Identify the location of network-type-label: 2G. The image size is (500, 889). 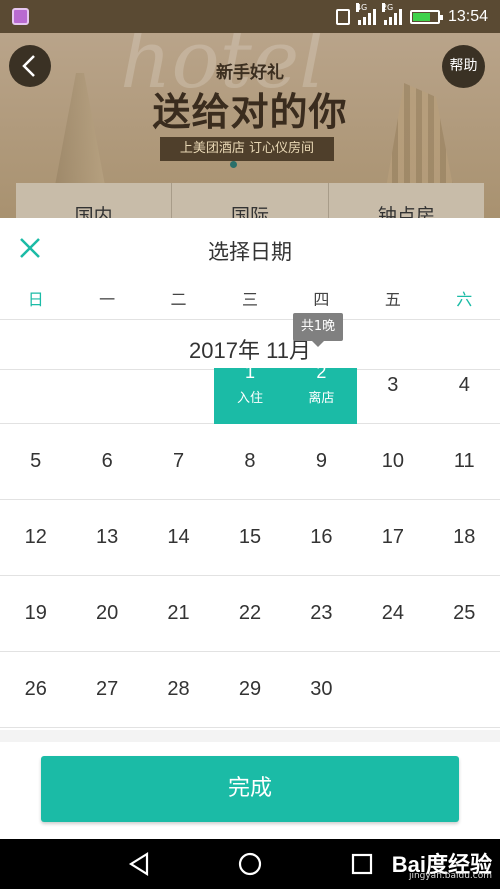
(387, 7).